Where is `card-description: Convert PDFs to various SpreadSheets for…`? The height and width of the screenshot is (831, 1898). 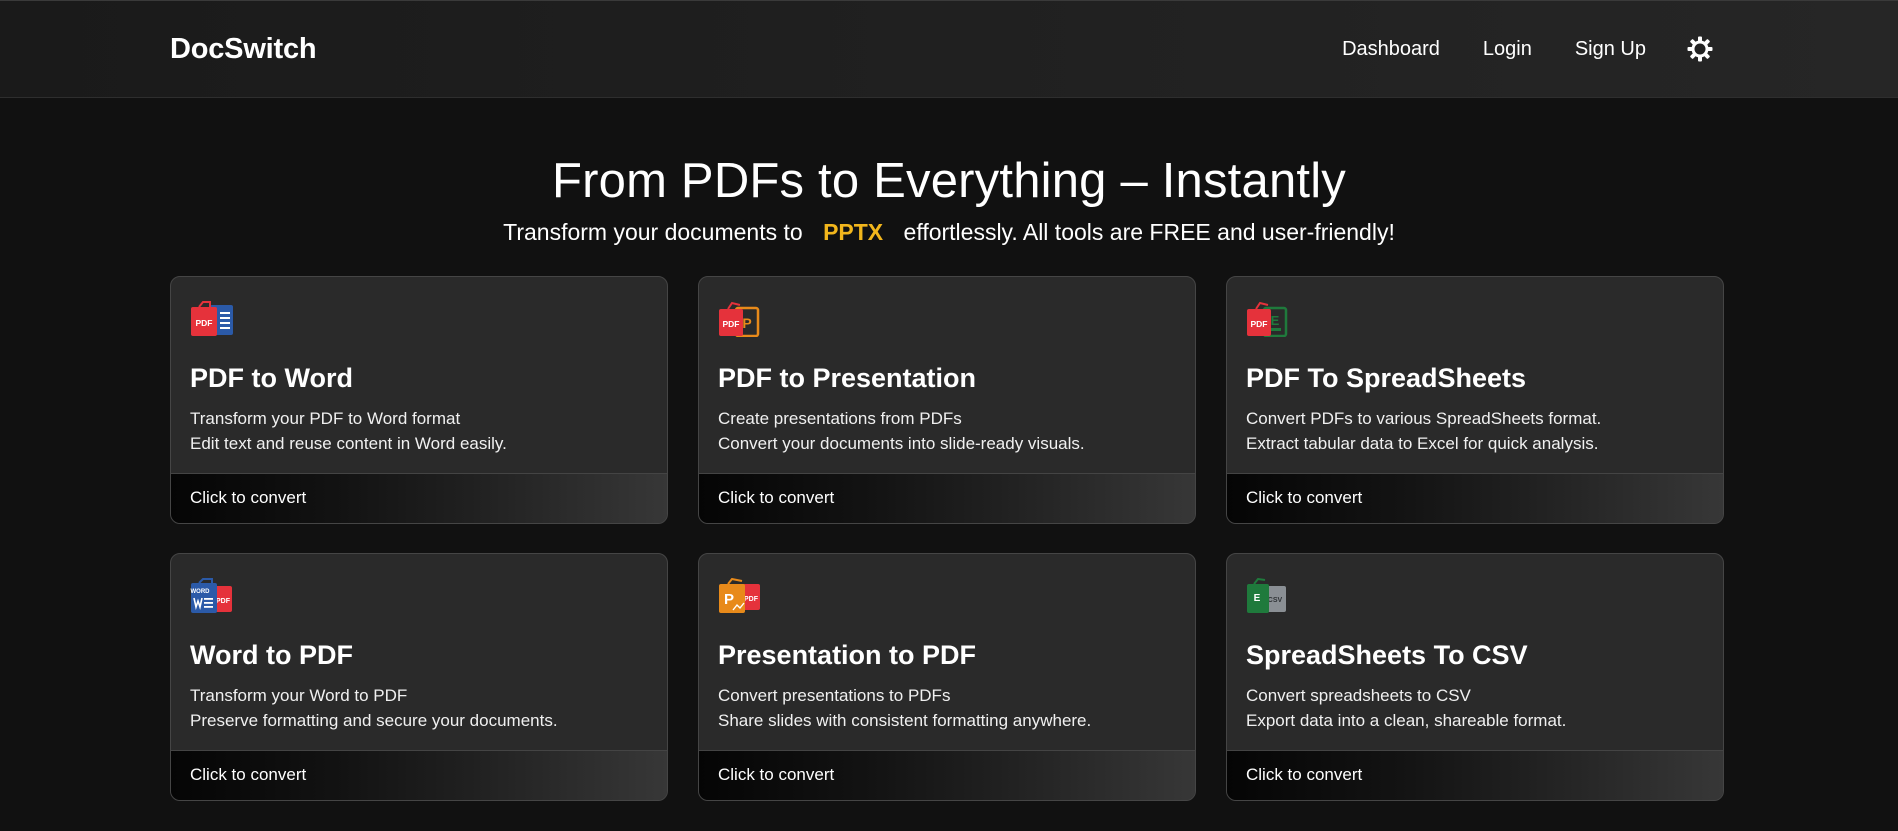 card-description: Convert PDFs to various SpreadSheets for… is located at coordinates (1423, 431).